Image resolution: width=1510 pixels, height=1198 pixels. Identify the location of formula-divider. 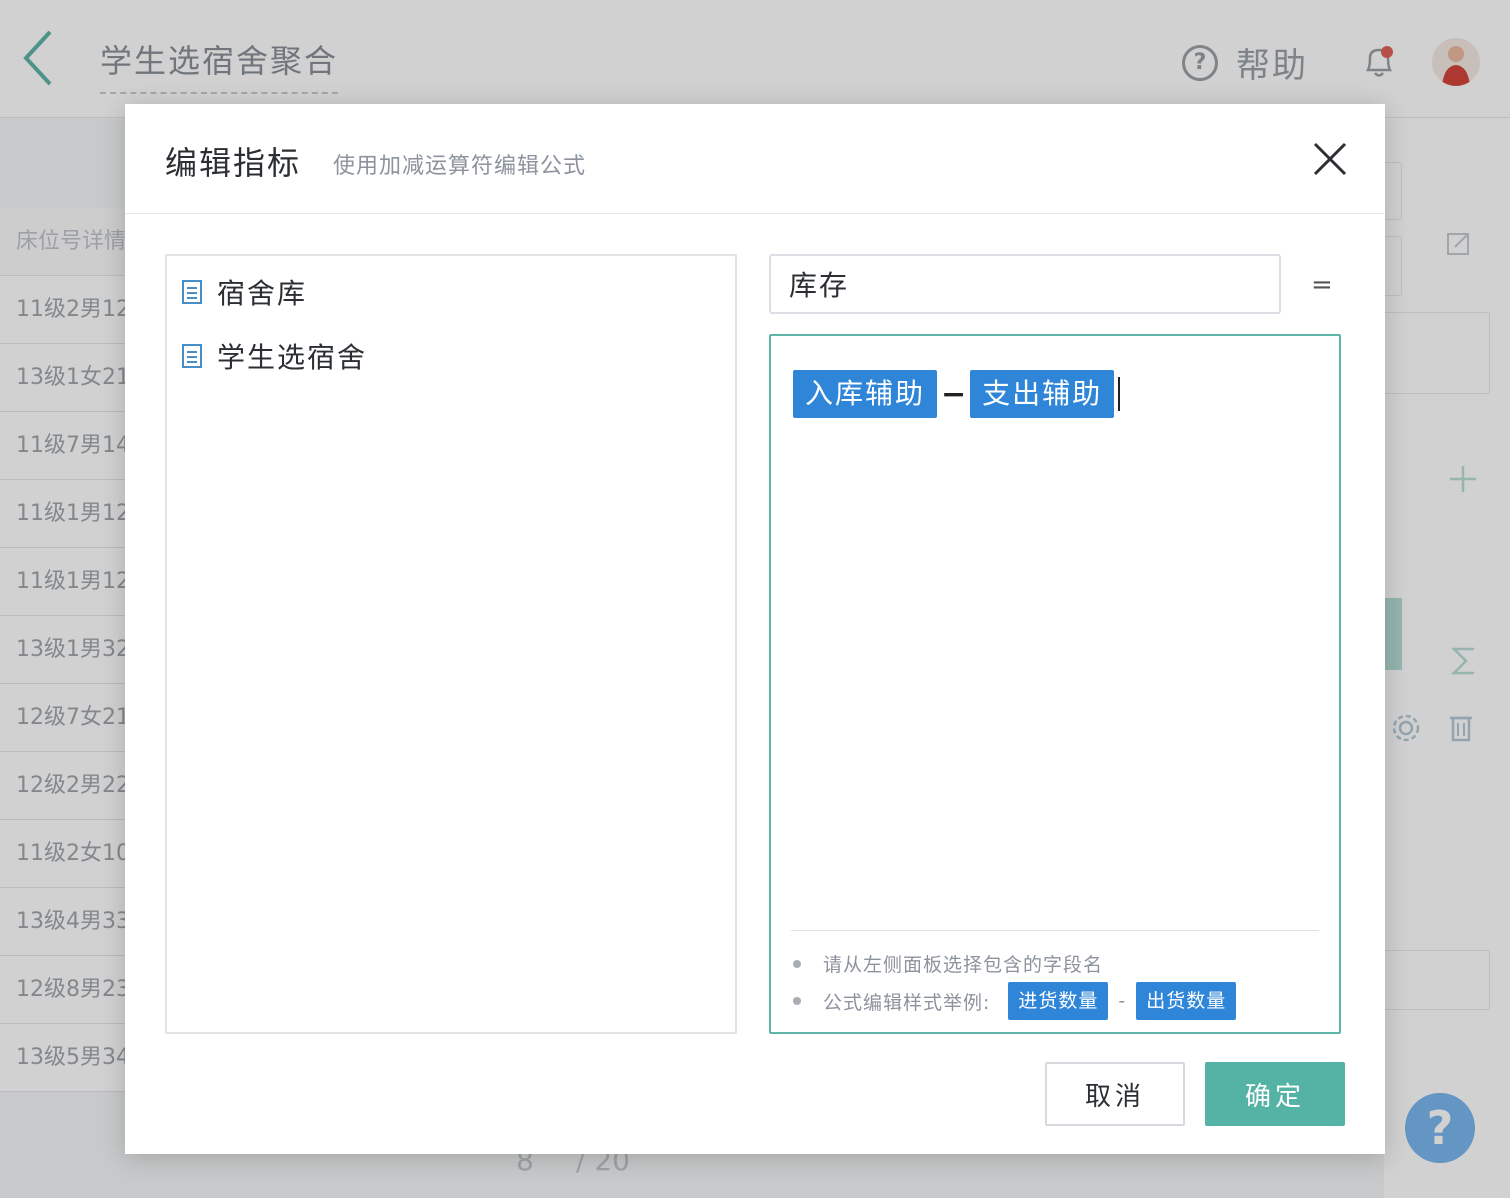
(1055, 930).